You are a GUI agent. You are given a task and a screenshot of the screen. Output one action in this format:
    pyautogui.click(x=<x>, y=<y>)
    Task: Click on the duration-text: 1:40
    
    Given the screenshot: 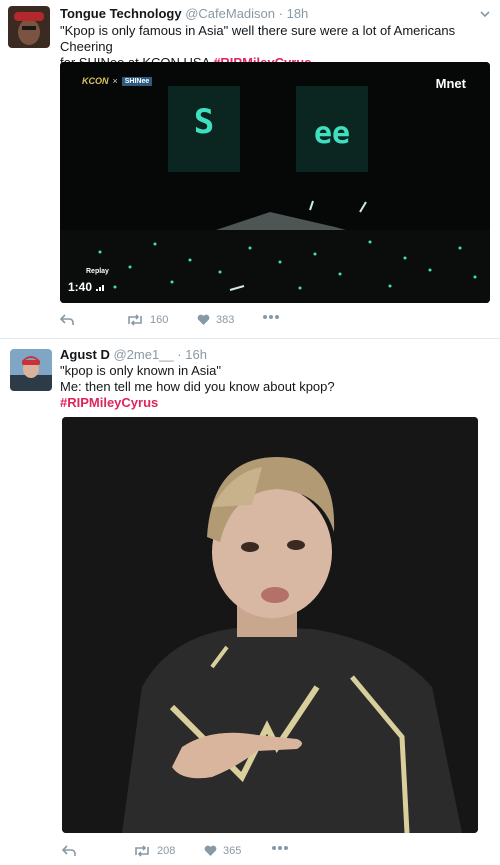 What is the action you would take?
    pyautogui.click(x=80, y=287)
    